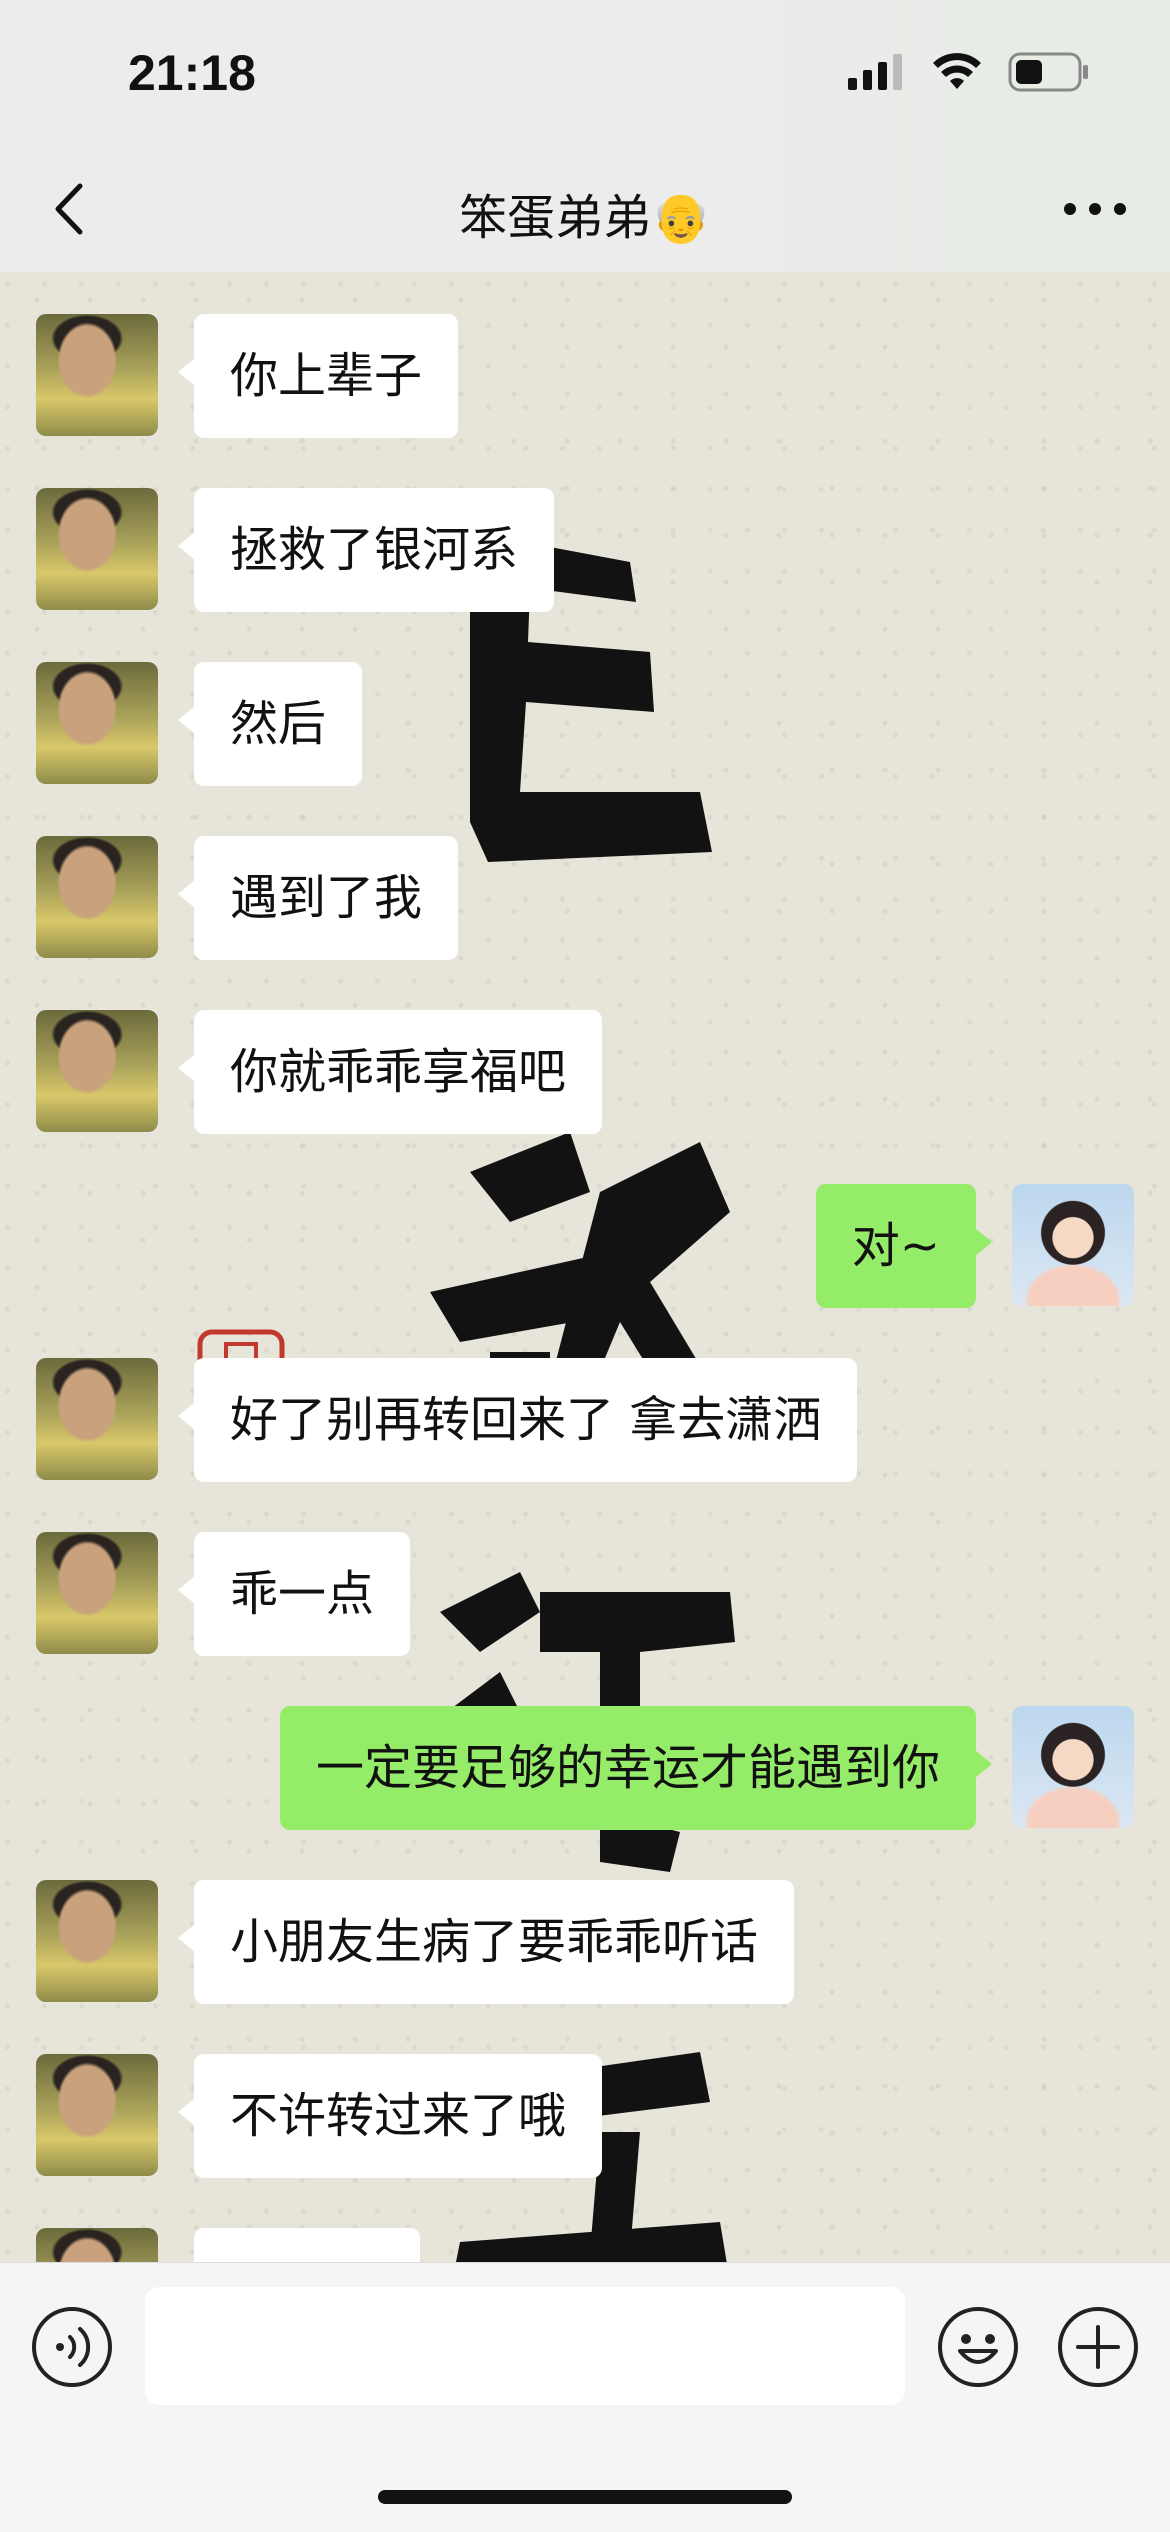  What do you see at coordinates (366, 550) in the screenshot?
I see `message-bubble: 拯救了银河系` at bounding box center [366, 550].